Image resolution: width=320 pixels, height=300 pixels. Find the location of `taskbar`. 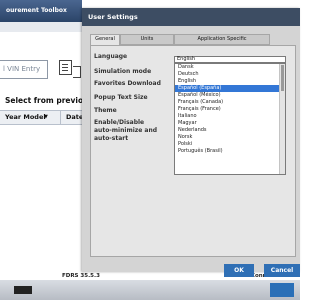

taskbar is located at coordinates (150, 290).